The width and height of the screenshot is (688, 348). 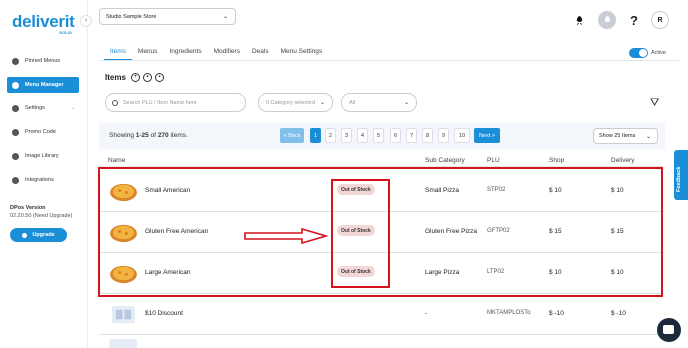 What do you see at coordinates (43, 235) in the screenshot?
I see `upgrade-label: Upgrade` at bounding box center [43, 235].